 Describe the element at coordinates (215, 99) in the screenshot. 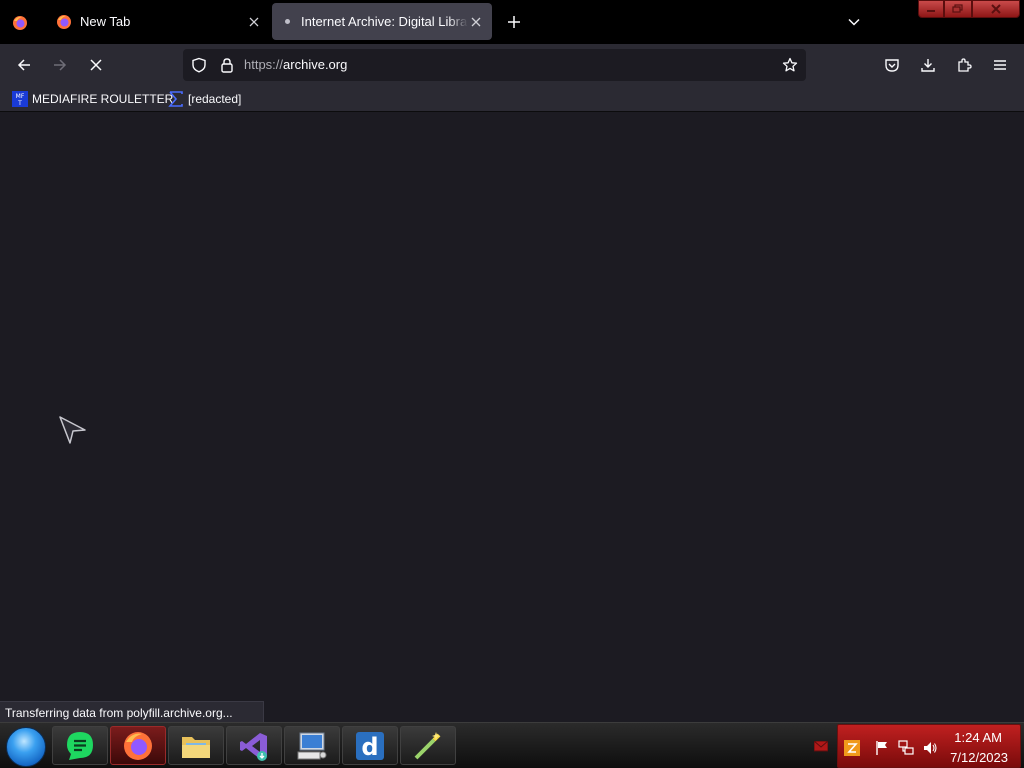

I see `bookmark-label: [redacted]` at that location.